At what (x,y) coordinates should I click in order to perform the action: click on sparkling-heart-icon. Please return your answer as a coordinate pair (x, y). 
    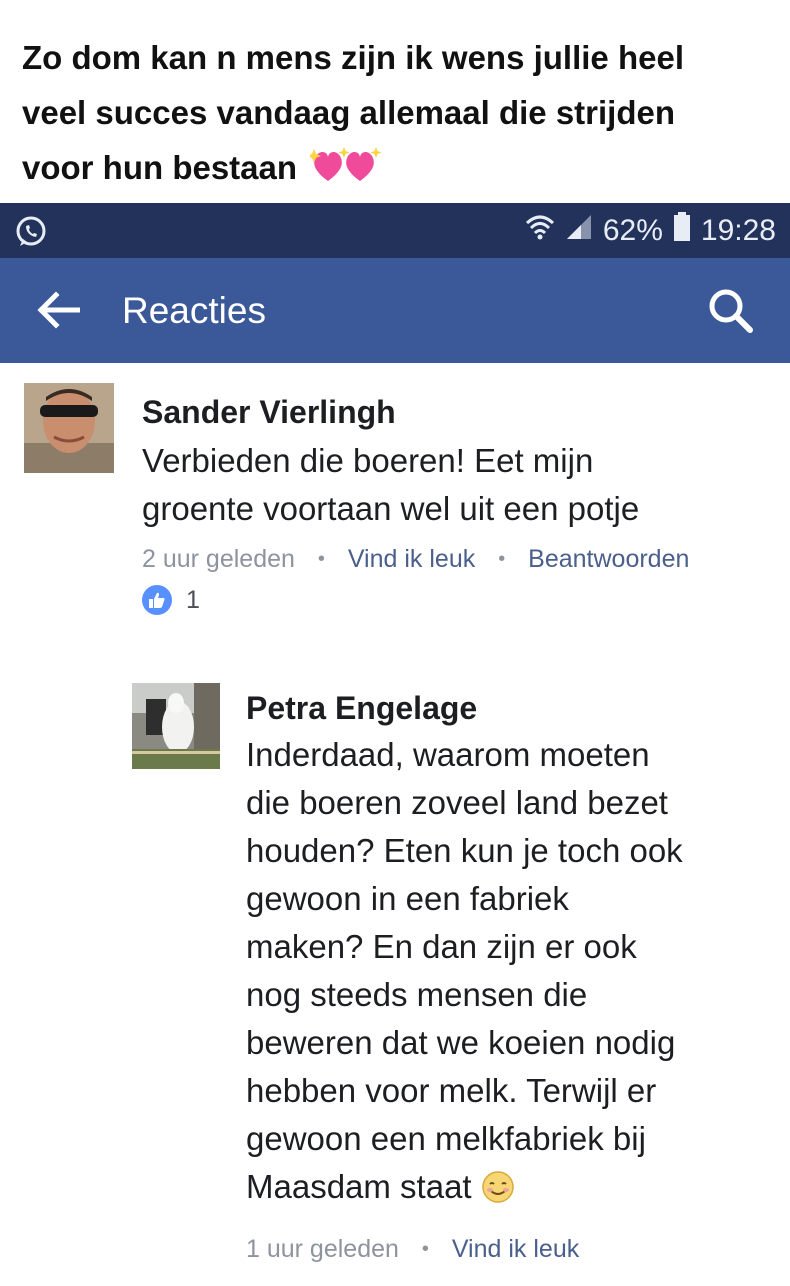
    Looking at the image, I should click on (344, 173).